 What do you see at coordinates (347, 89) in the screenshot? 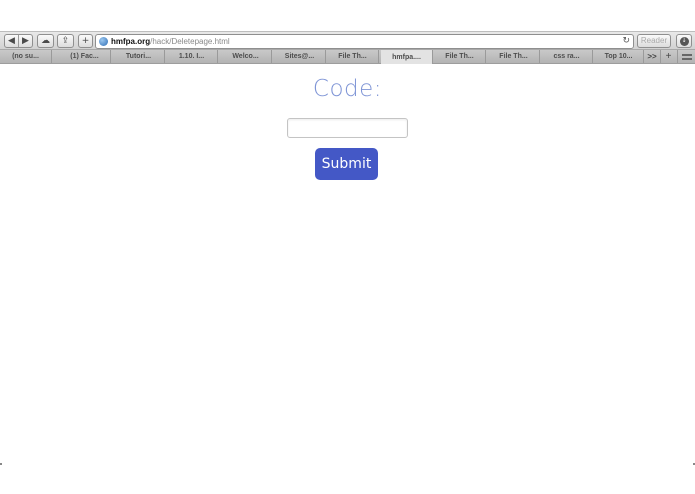
I see `code-label: Code:` at bounding box center [347, 89].